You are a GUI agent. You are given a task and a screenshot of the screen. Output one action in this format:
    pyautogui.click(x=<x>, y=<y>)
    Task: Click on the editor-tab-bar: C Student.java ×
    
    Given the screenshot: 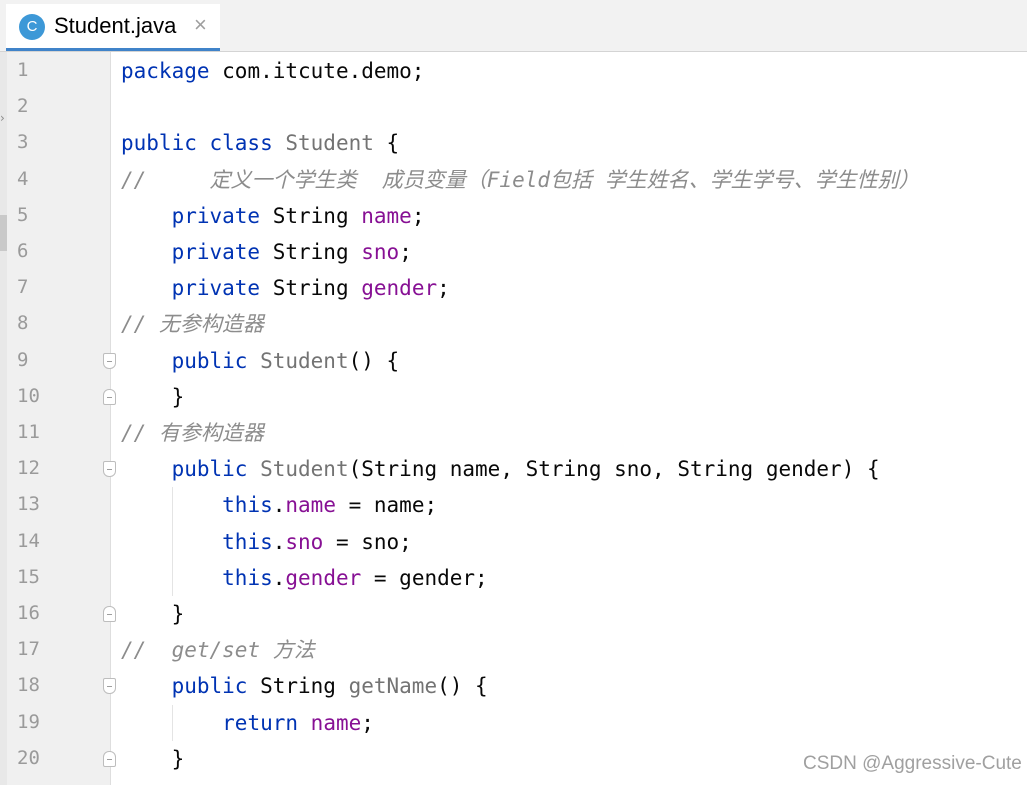 What is the action you would take?
    pyautogui.click(x=513, y=26)
    